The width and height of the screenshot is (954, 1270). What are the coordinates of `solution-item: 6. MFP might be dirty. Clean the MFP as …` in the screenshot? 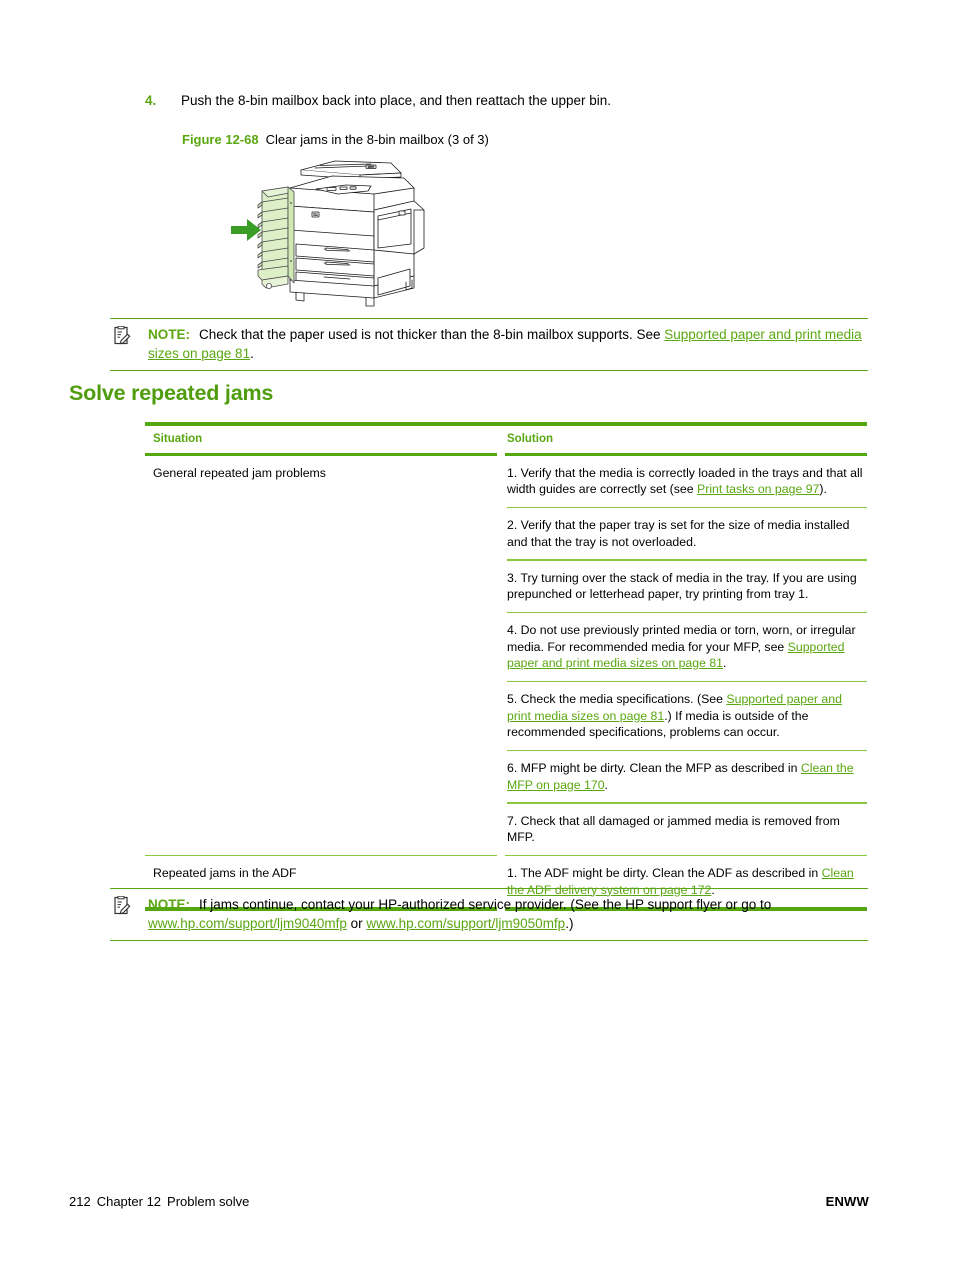 It's located at (682, 776).